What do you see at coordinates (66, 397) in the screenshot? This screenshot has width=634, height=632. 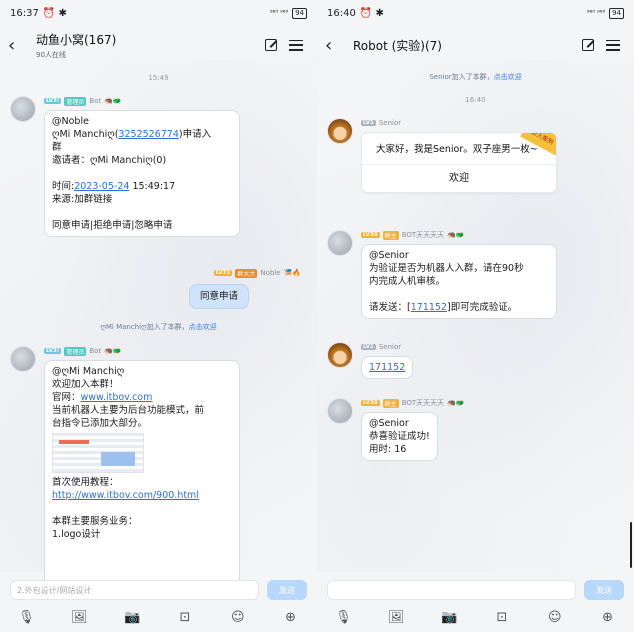 I see `text: 官网：` at bounding box center [66, 397].